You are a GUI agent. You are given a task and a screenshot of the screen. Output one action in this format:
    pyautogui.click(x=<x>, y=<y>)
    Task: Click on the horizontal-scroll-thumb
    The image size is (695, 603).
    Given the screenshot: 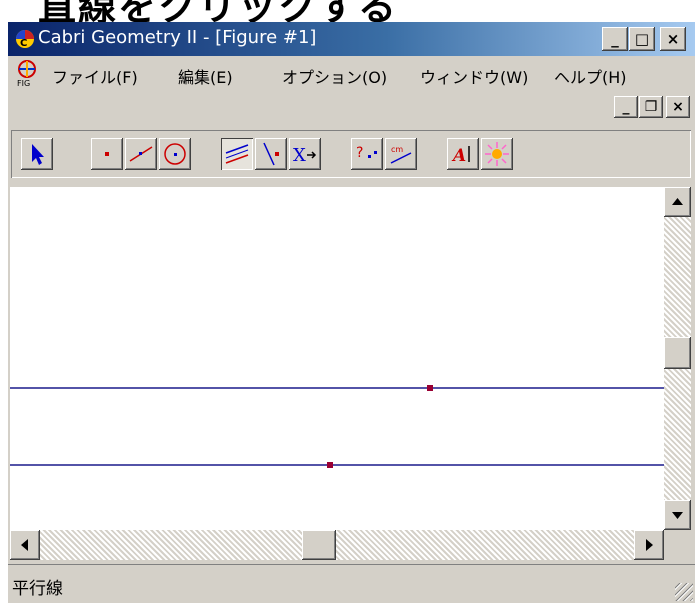 What is the action you would take?
    pyautogui.click(x=319, y=545)
    